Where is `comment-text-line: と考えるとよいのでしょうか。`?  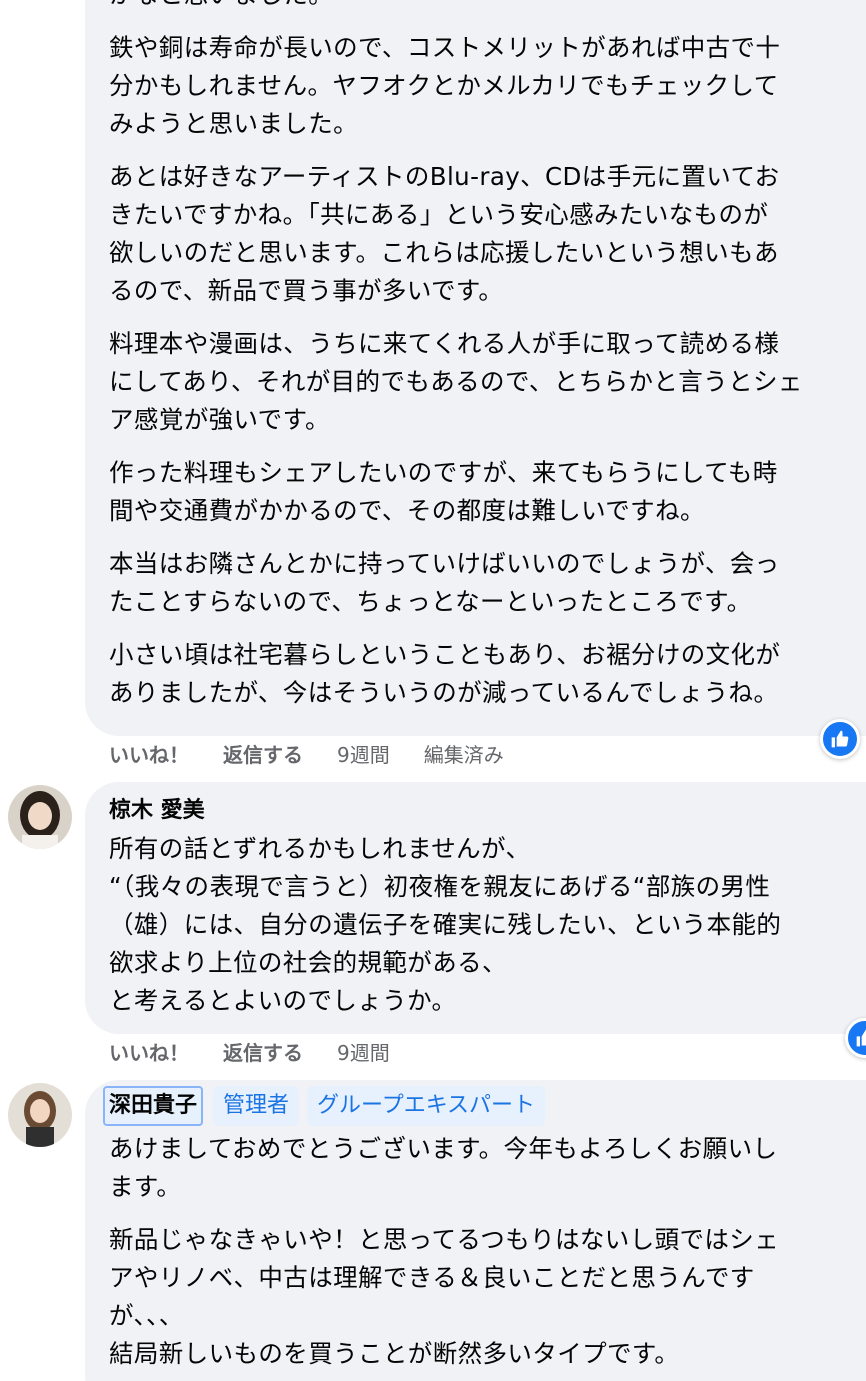
comment-text-line: と考えるとよいのでしょうか。 is located at coordinates (283, 1000).